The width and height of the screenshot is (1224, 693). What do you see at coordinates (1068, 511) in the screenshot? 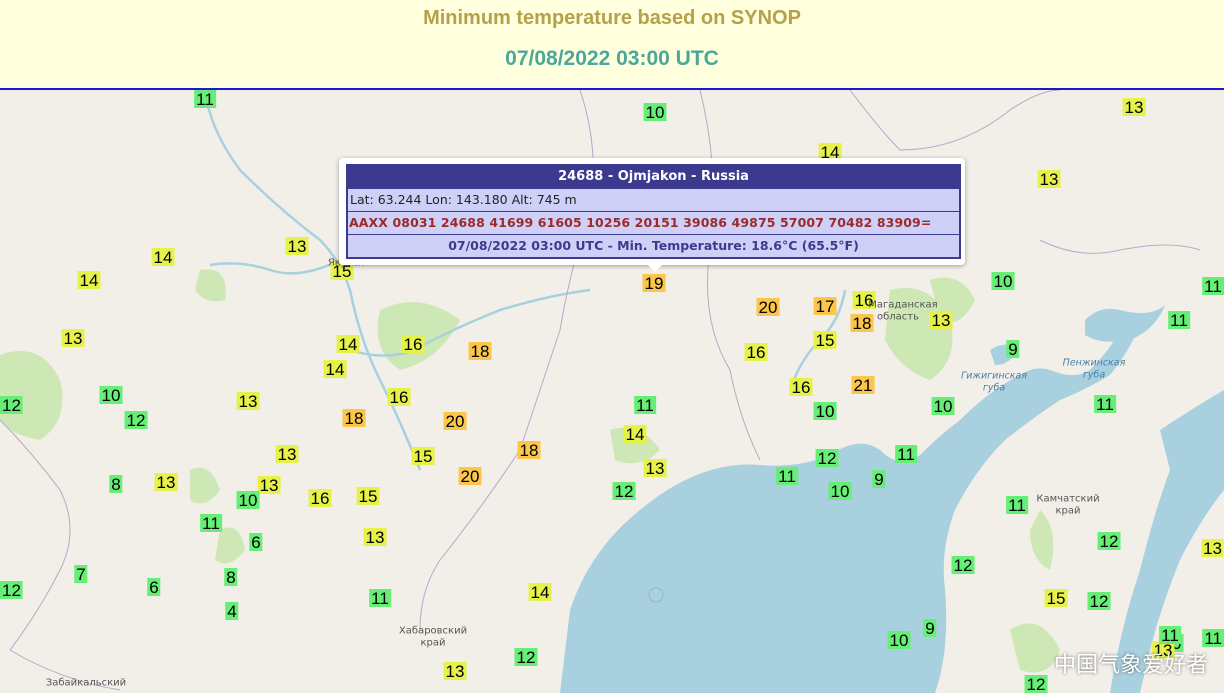
I see `place-kamchatka-2: край` at bounding box center [1068, 511].